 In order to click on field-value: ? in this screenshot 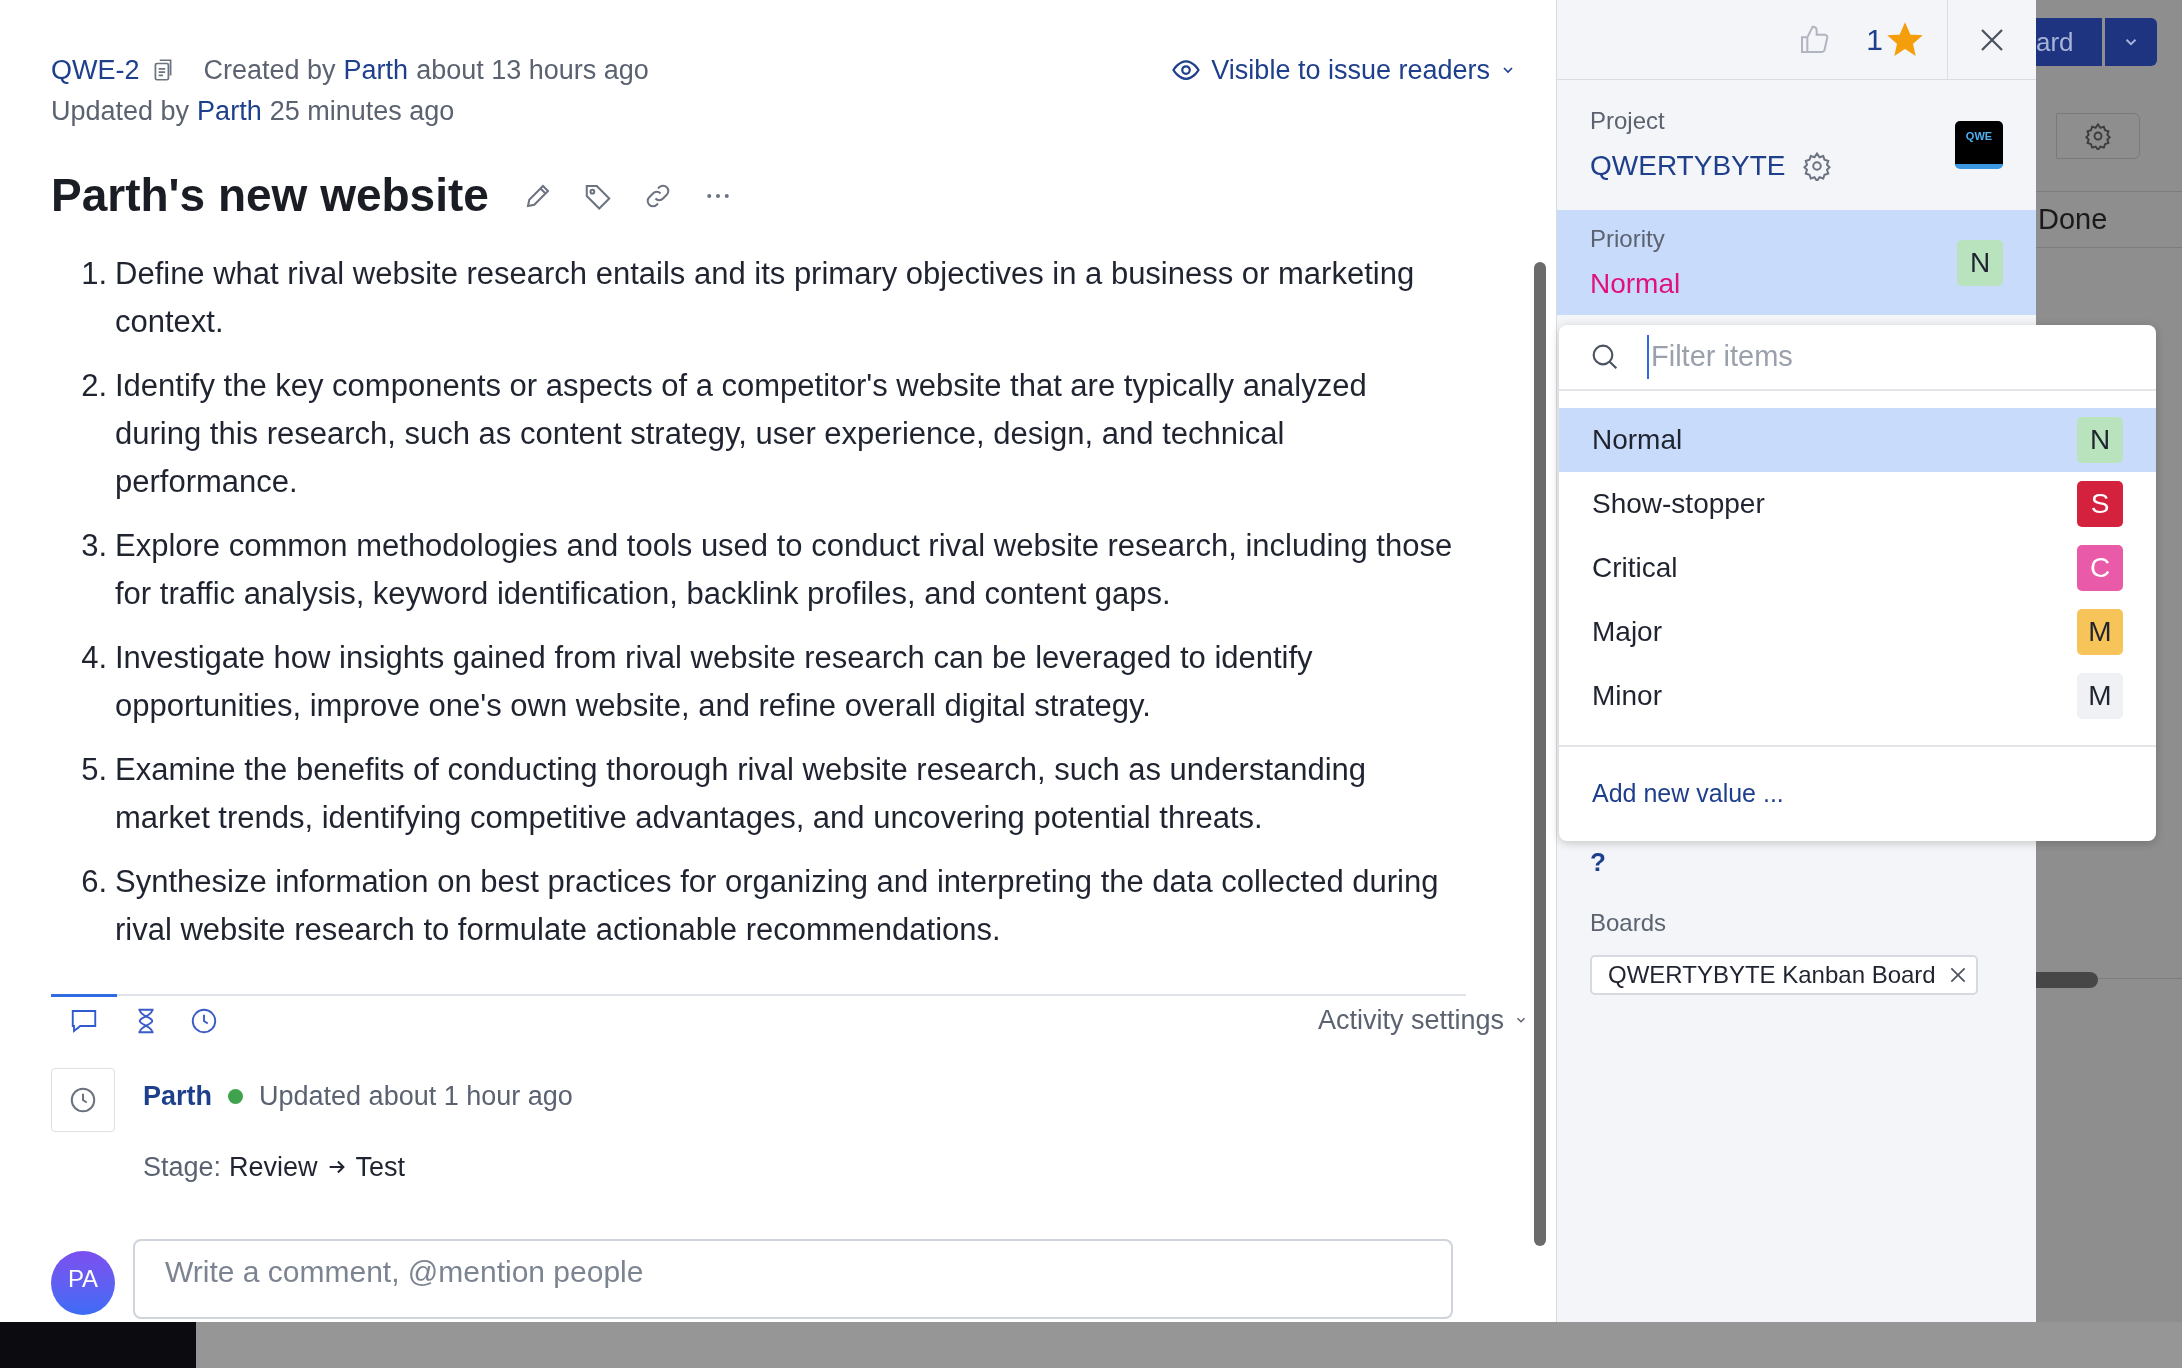, I will do `click(1598, 862)`.